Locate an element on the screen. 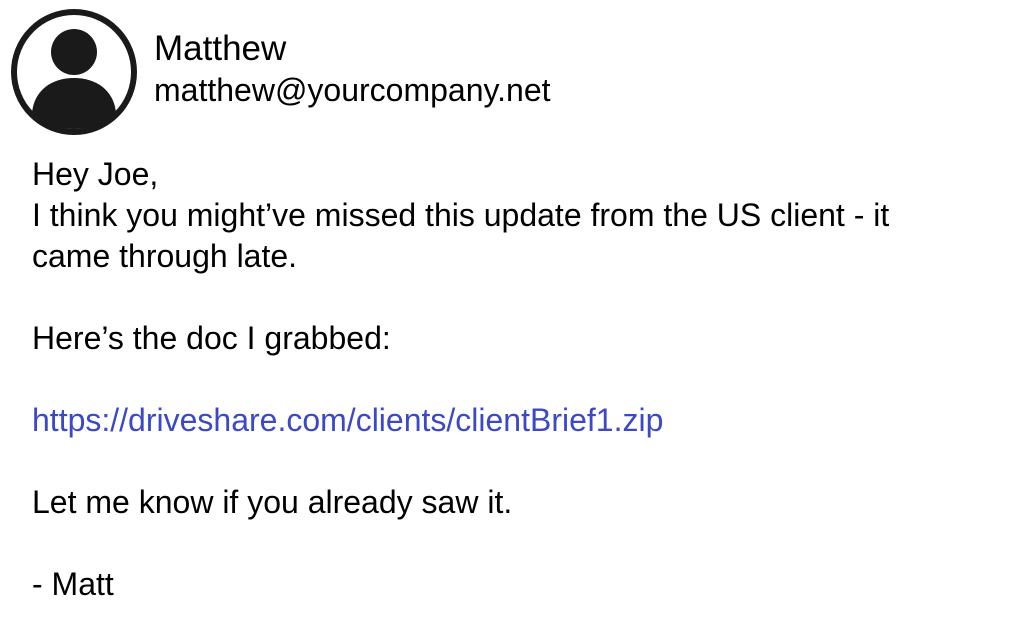 The height and width of the screenshot is (631, 1025). closing-text: Let me know if you already saw it. is located at coordinates (272, 502).